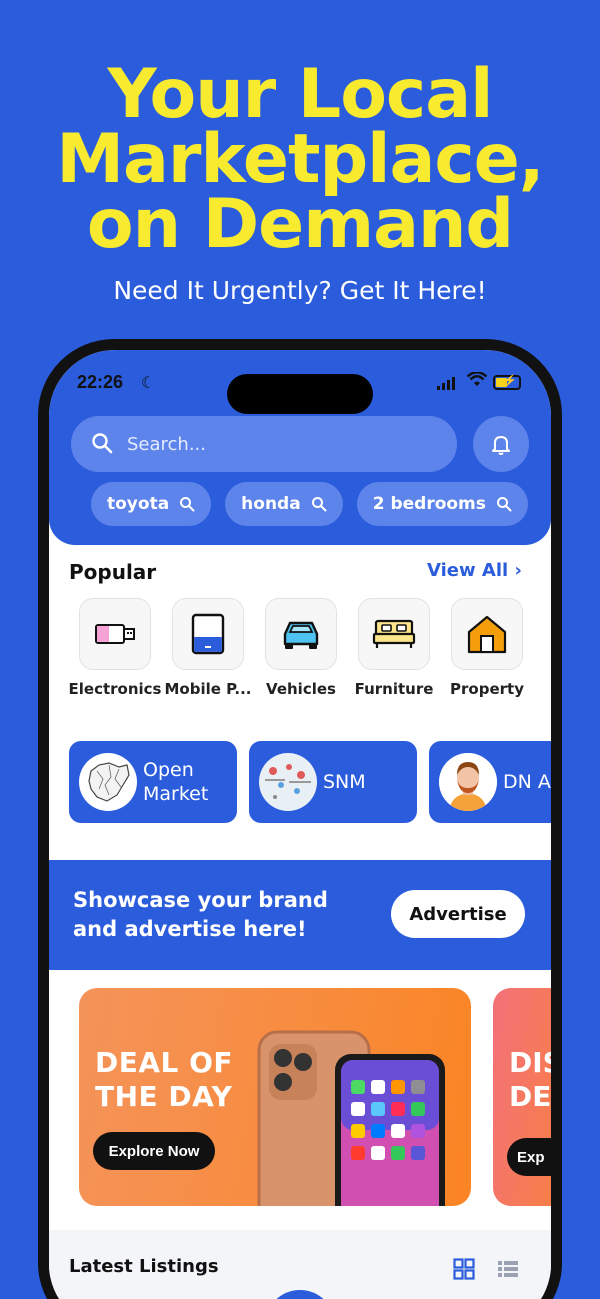 The image size is (600, 1299). Describe the element at coordinates (486, 1269) in the screenshot. I see `view-toggle` at that location.